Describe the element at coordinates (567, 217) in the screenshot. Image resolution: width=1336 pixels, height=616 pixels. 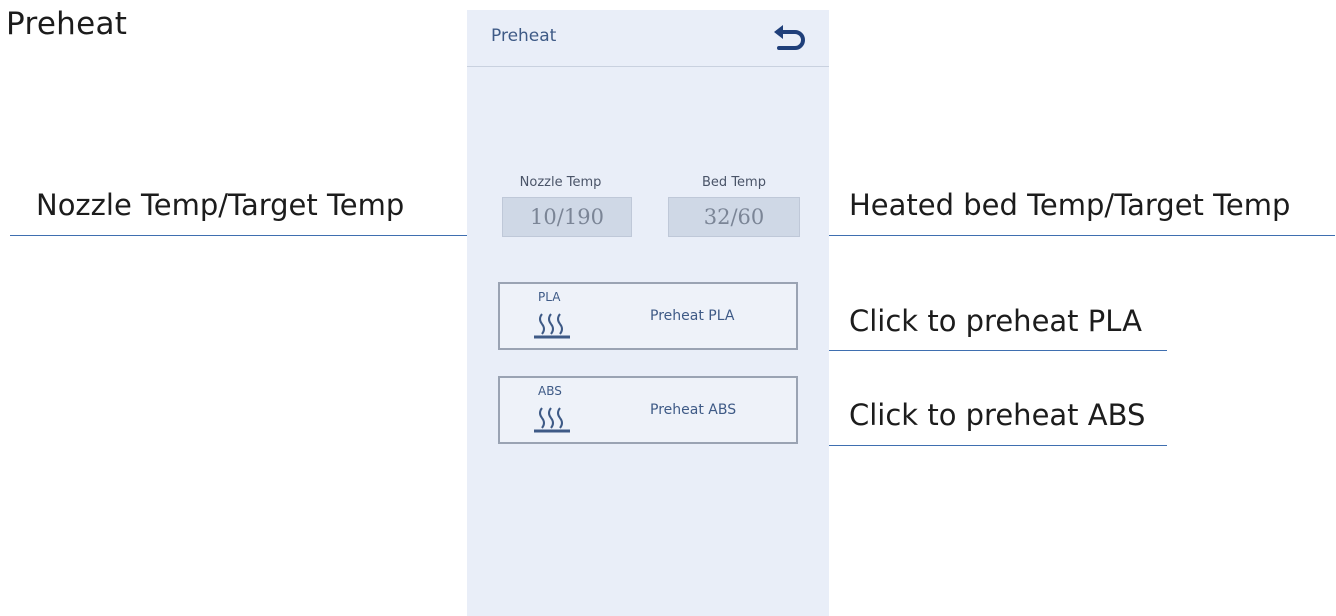
I see `nozzle-temp-value: 10/190` at that location.